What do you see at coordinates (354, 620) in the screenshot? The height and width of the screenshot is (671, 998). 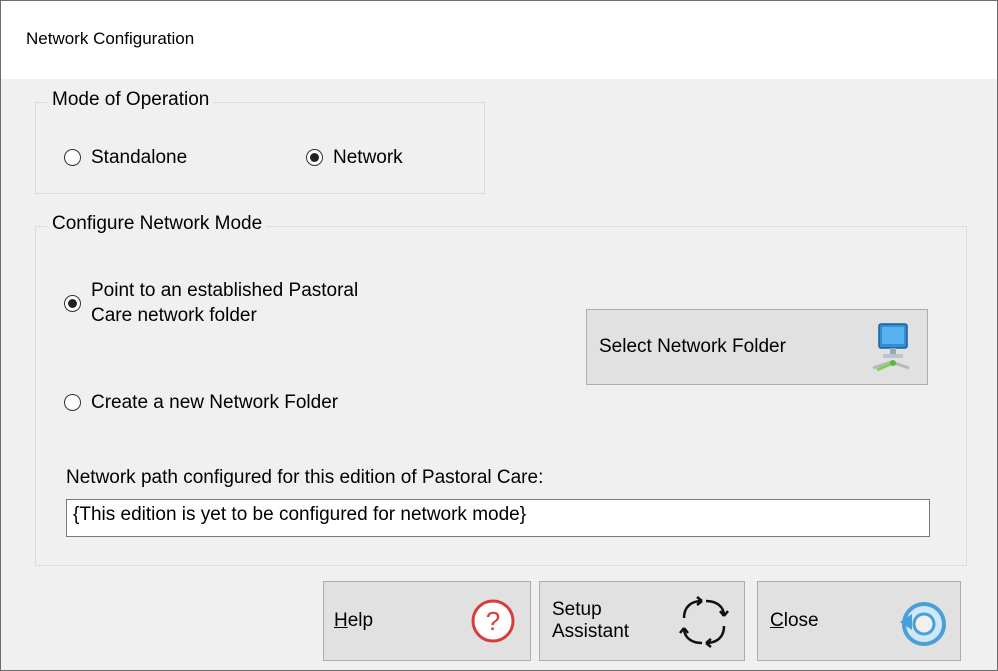 I see `help-button-label: Help` at bounding box center [354, 620].